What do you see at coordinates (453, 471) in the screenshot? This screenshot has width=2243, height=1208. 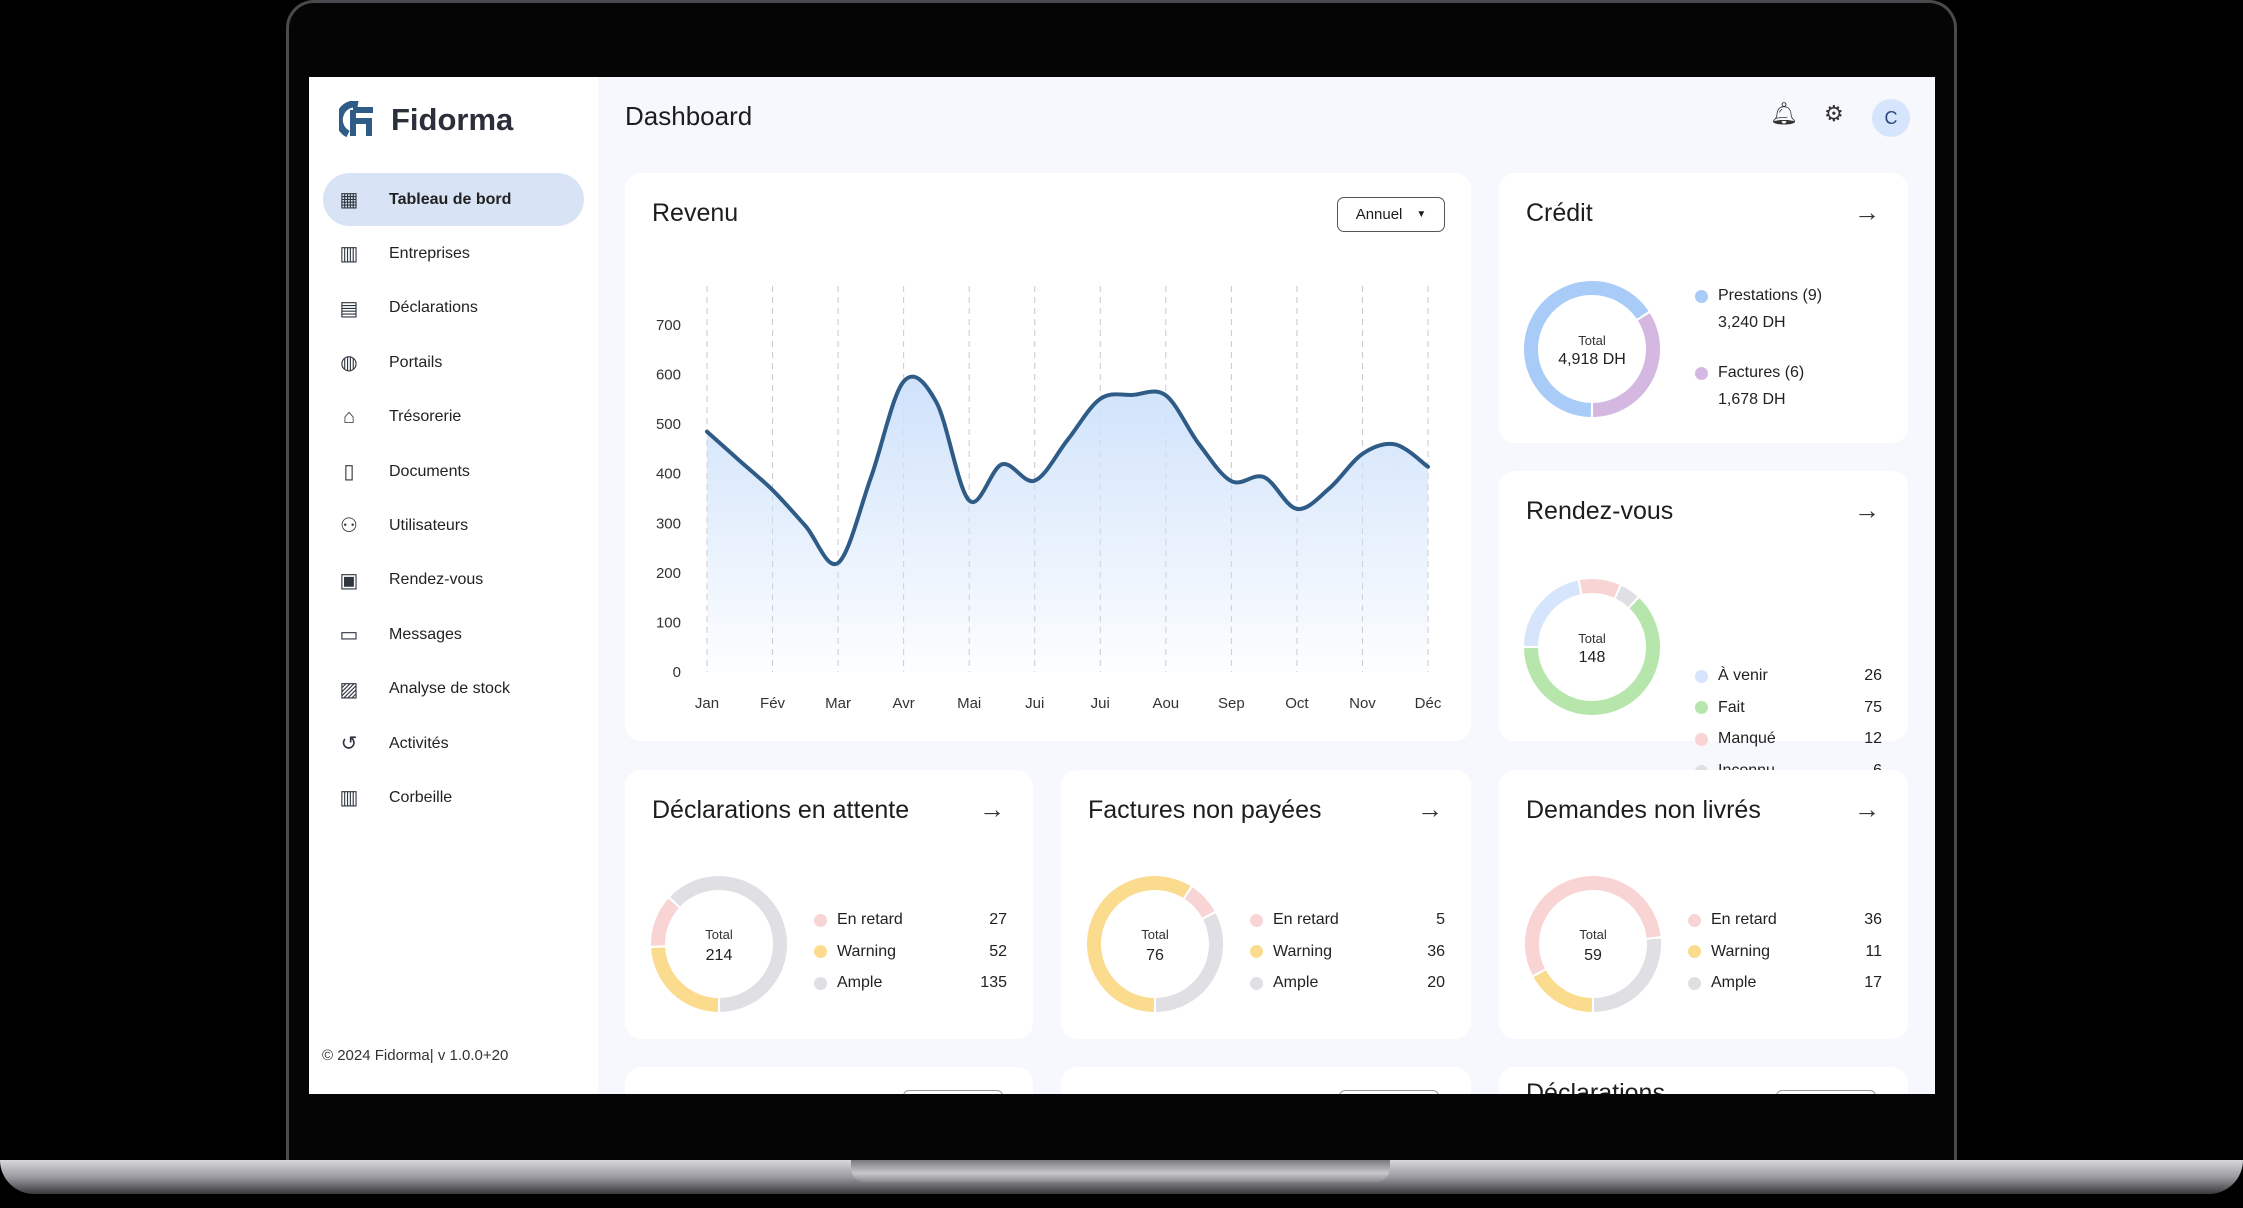 I see `sidebar-item-5: ▯ Documents` at bounding box center [453, 471].